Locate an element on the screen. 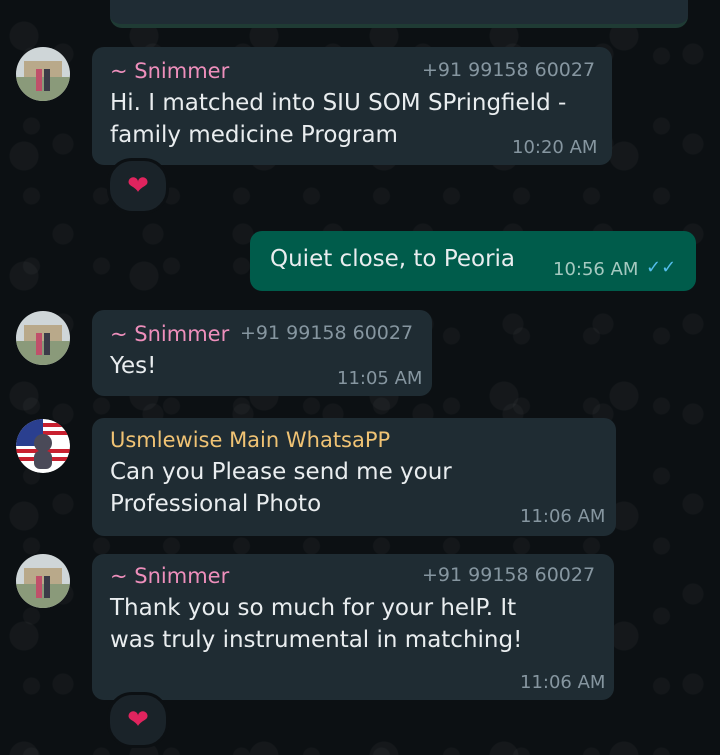 Image resolution: width=720 pixels, height=755 pixels. message-bubble-outgoing: Quiet close, to Peoria 10:56 AM ✓✓ is located at coordinates (473, 261).